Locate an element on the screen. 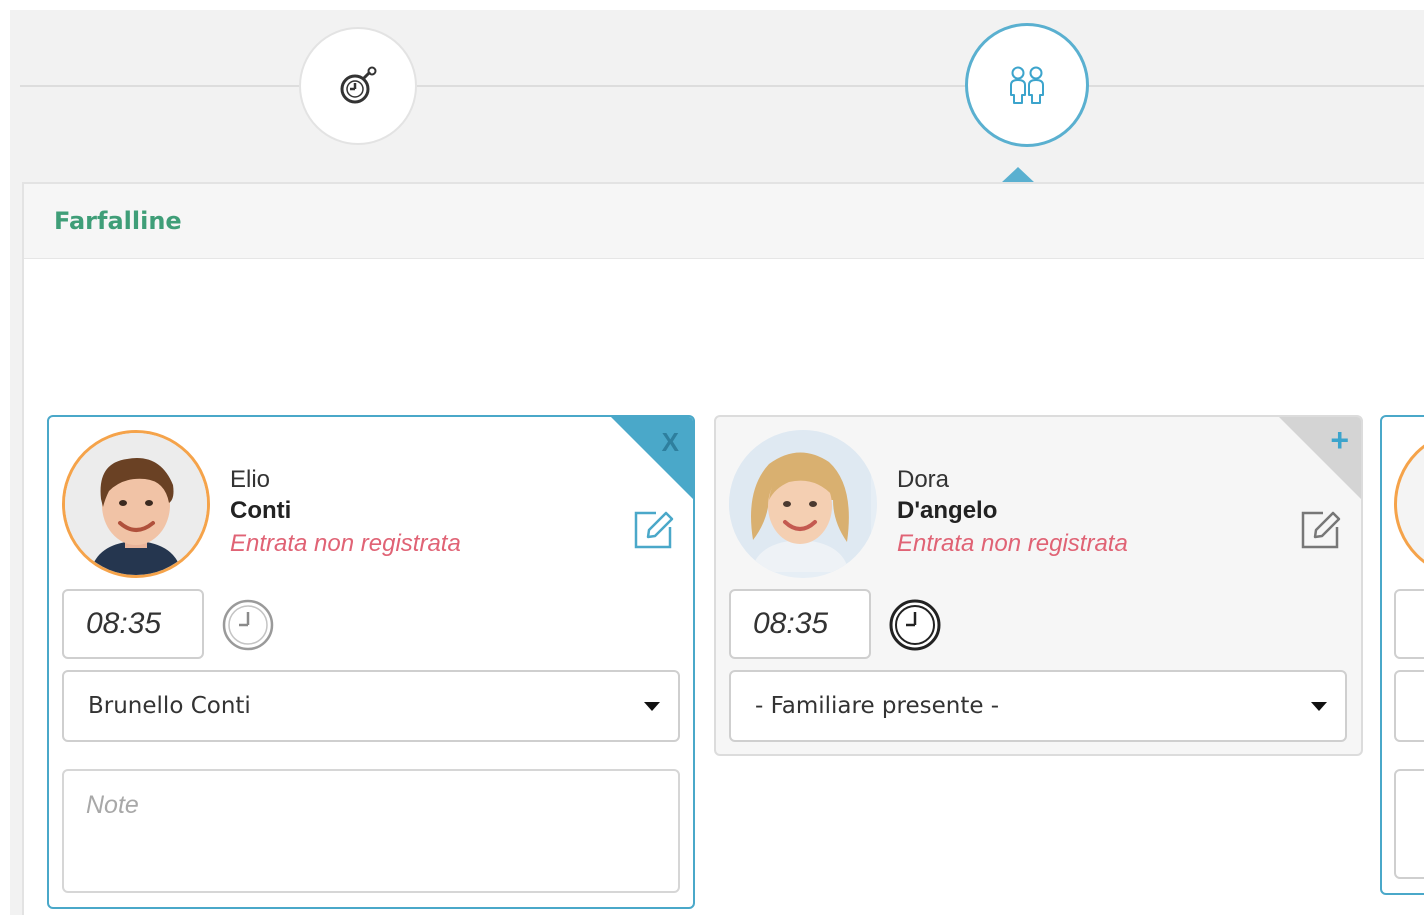  step-children-button is located at coordinates (1027, 85).